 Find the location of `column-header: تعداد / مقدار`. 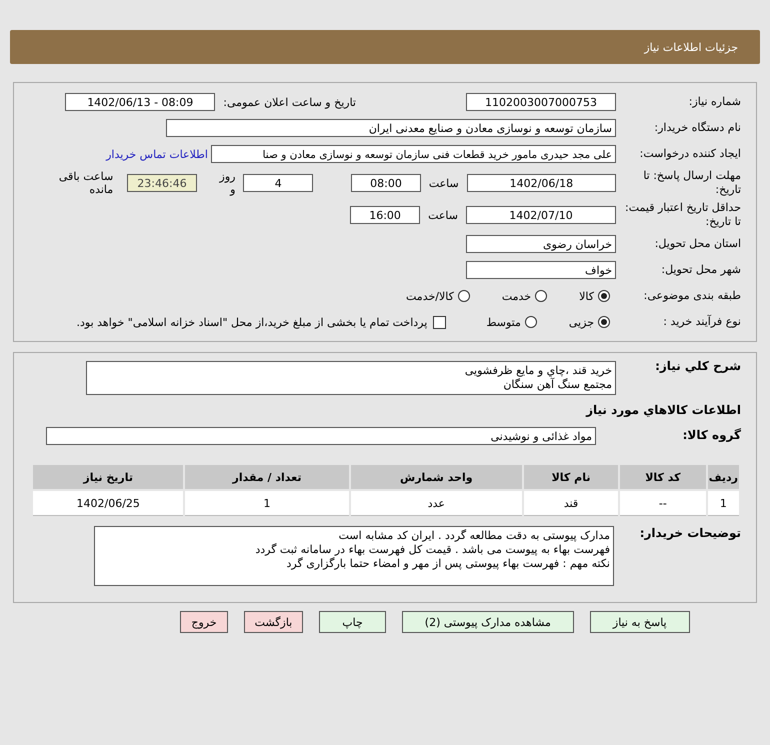

column-header: تعداد / مقدار is located at coordinates (267, 477).